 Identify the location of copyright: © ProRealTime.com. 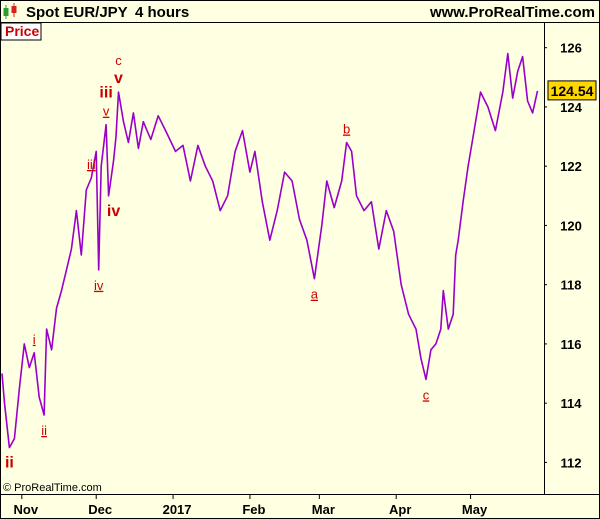
(52, 488).